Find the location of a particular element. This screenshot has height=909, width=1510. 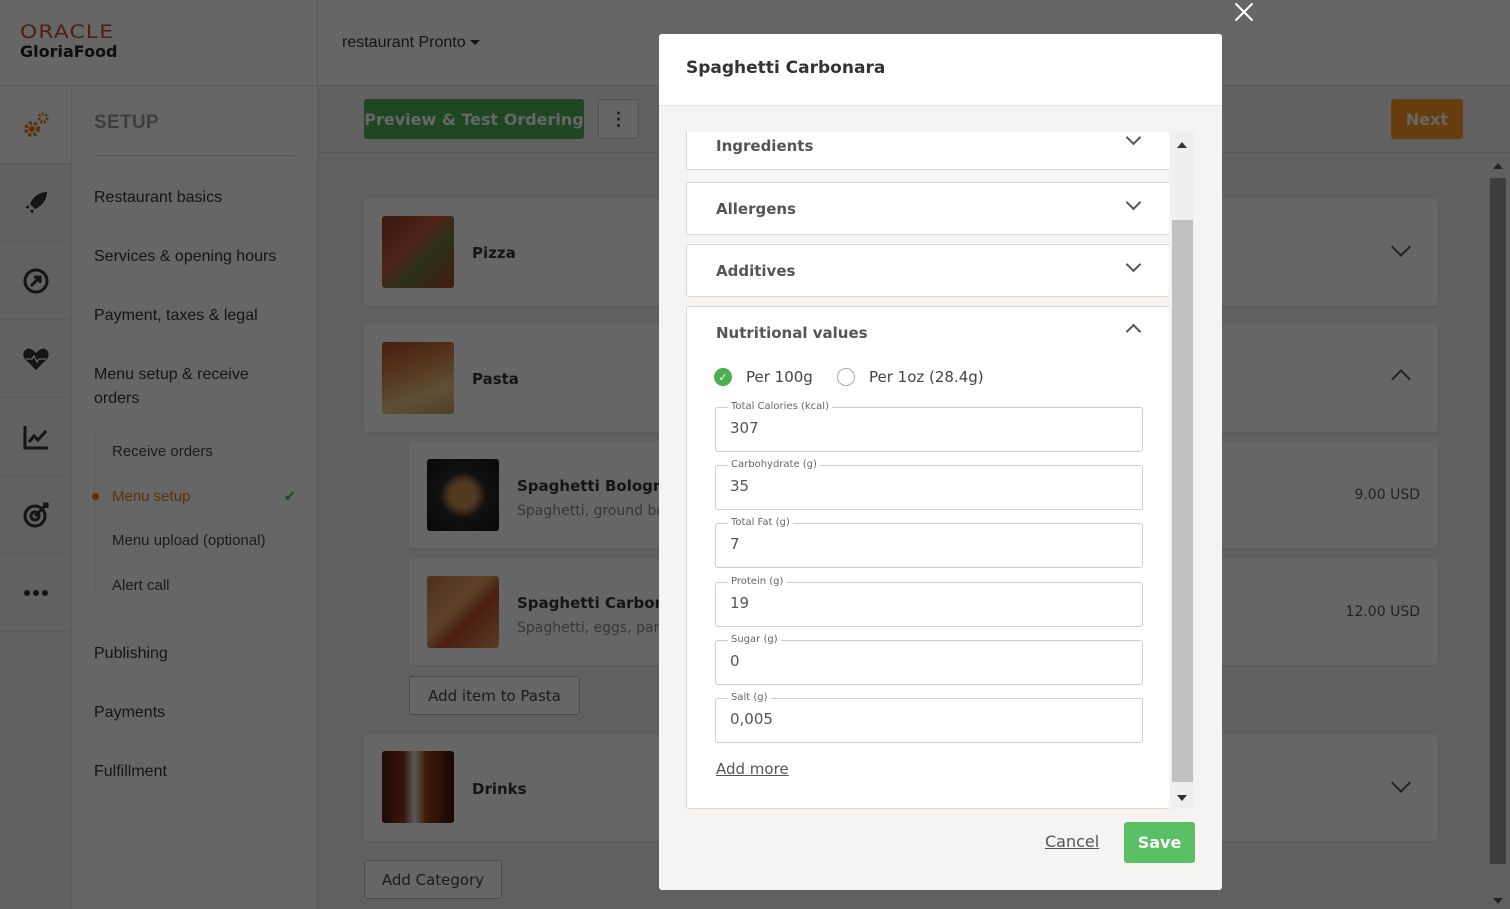

section-ingredients: Ingredients is located at coordinates (927, 151).